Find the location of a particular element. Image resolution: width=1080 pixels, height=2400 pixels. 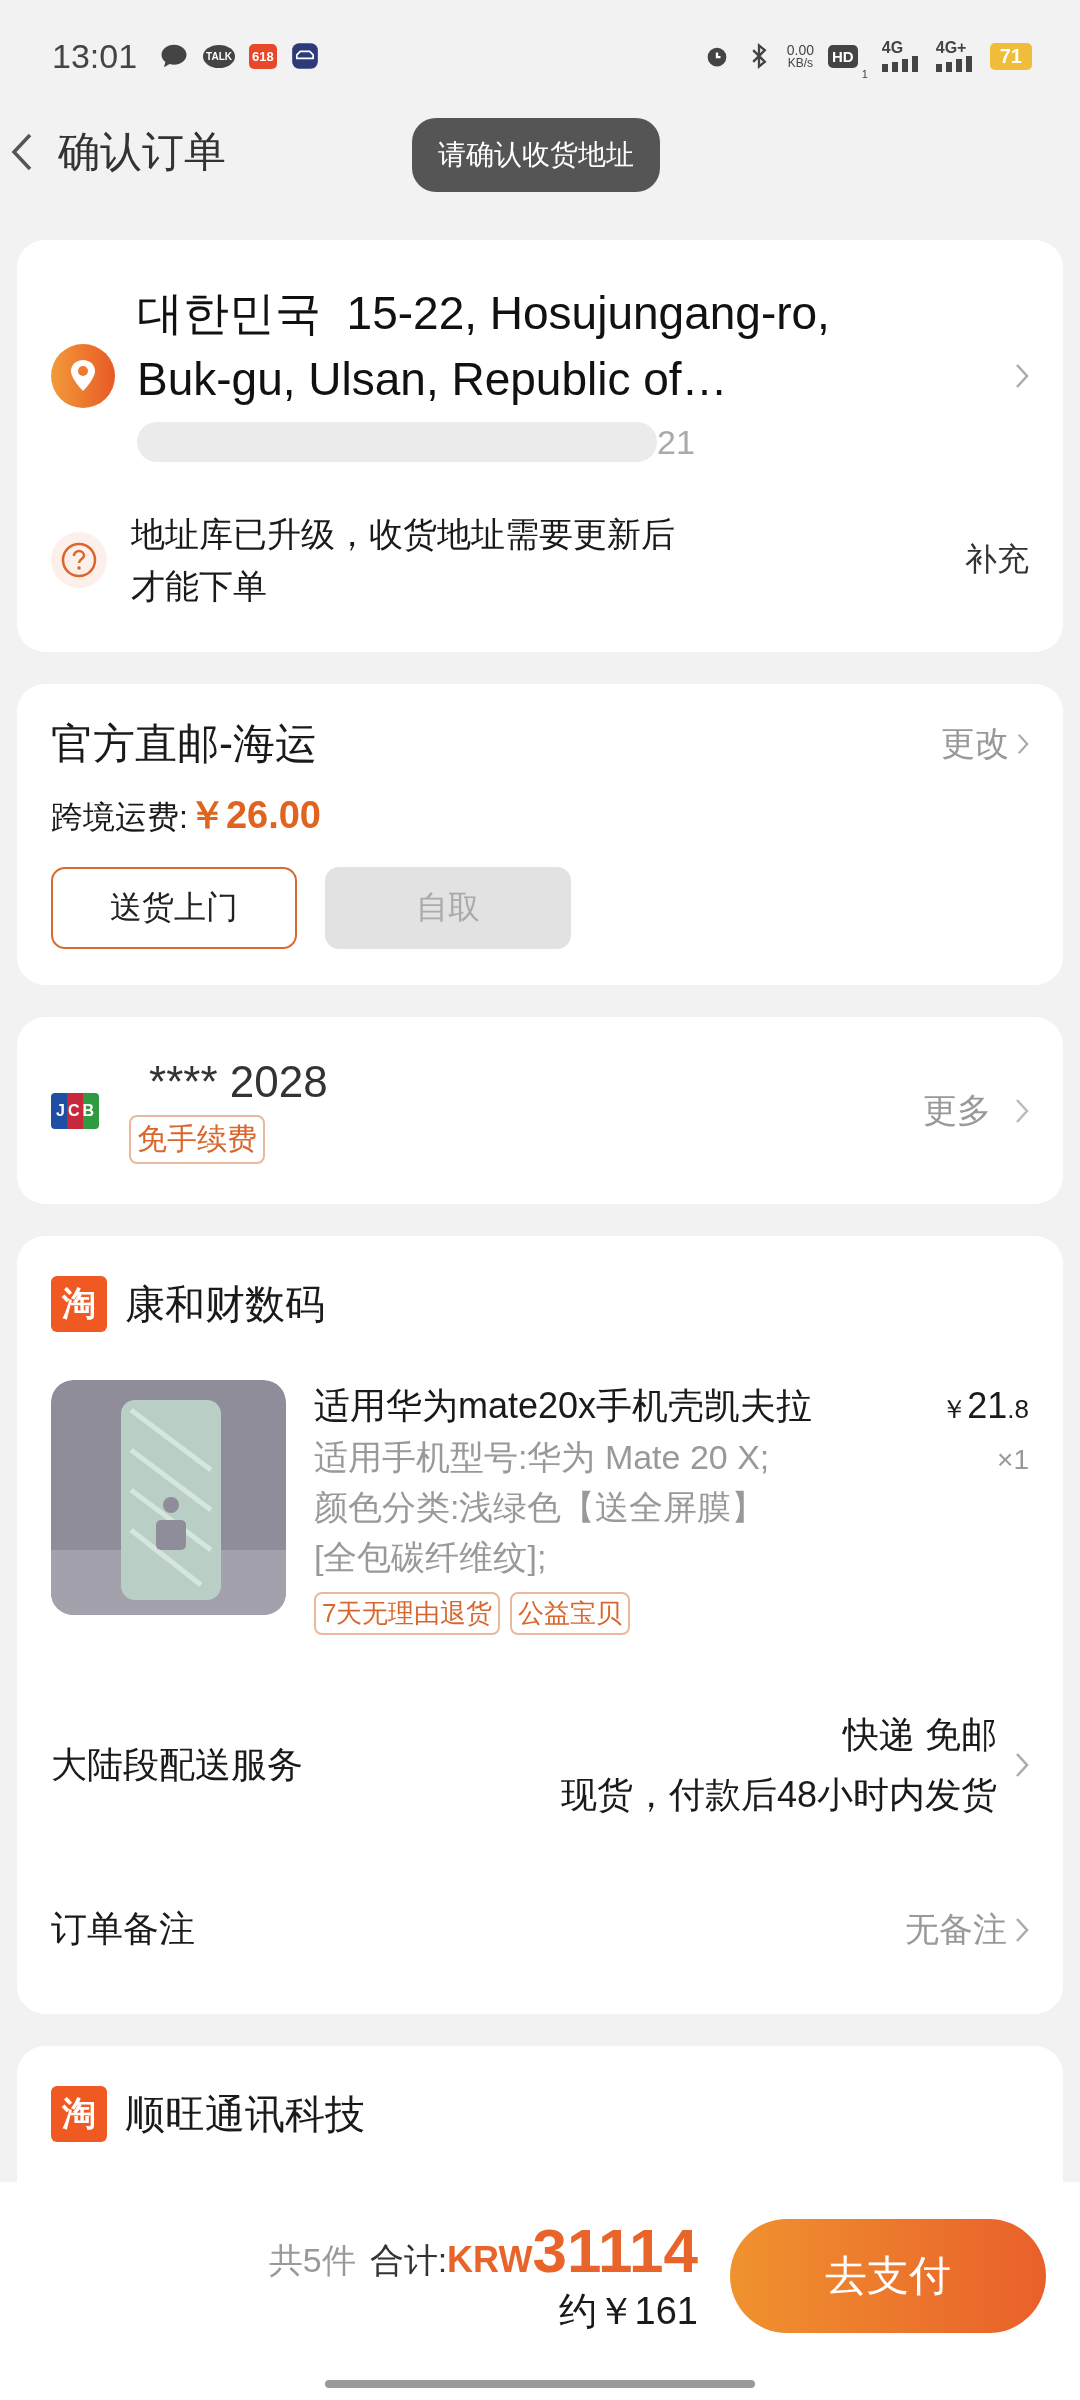

address-line: 대한민국 15-22, Hosujungang-ro, is located at coordinates (484, 313).